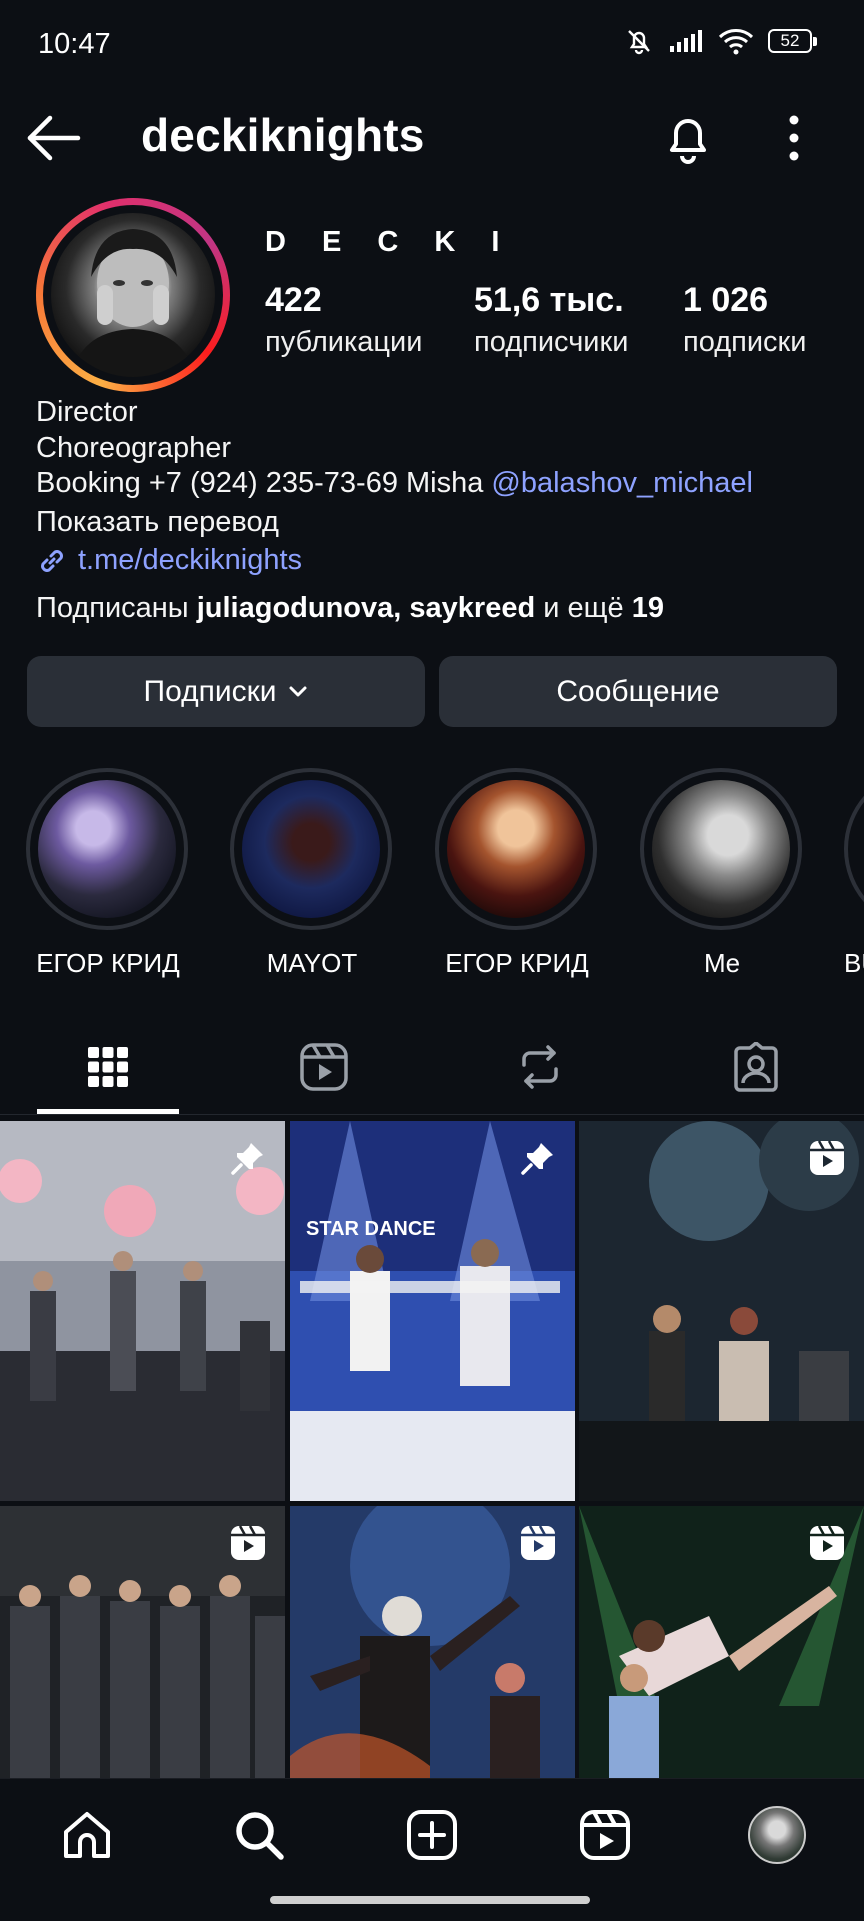  I want to click on nav-reels-button, so click(605, 1835).